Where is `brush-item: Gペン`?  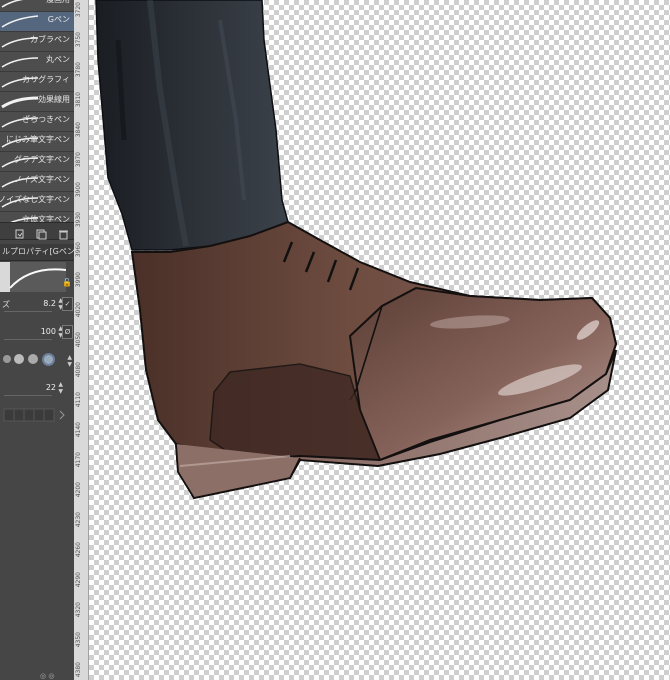 brush-item: Gペン is located at coordinates (37, 22).